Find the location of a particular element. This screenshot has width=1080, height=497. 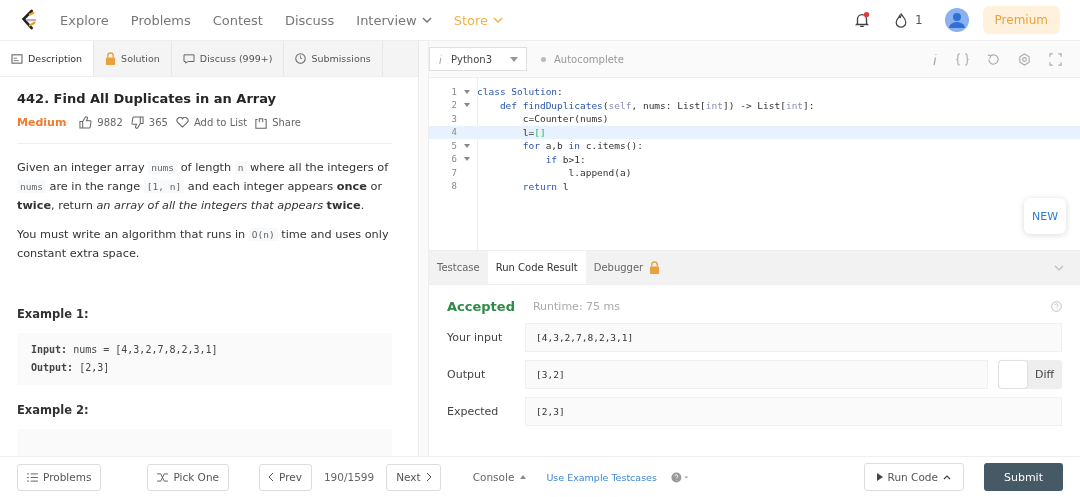

pick-one-button: Pick One is located at coordinates (188, 477).